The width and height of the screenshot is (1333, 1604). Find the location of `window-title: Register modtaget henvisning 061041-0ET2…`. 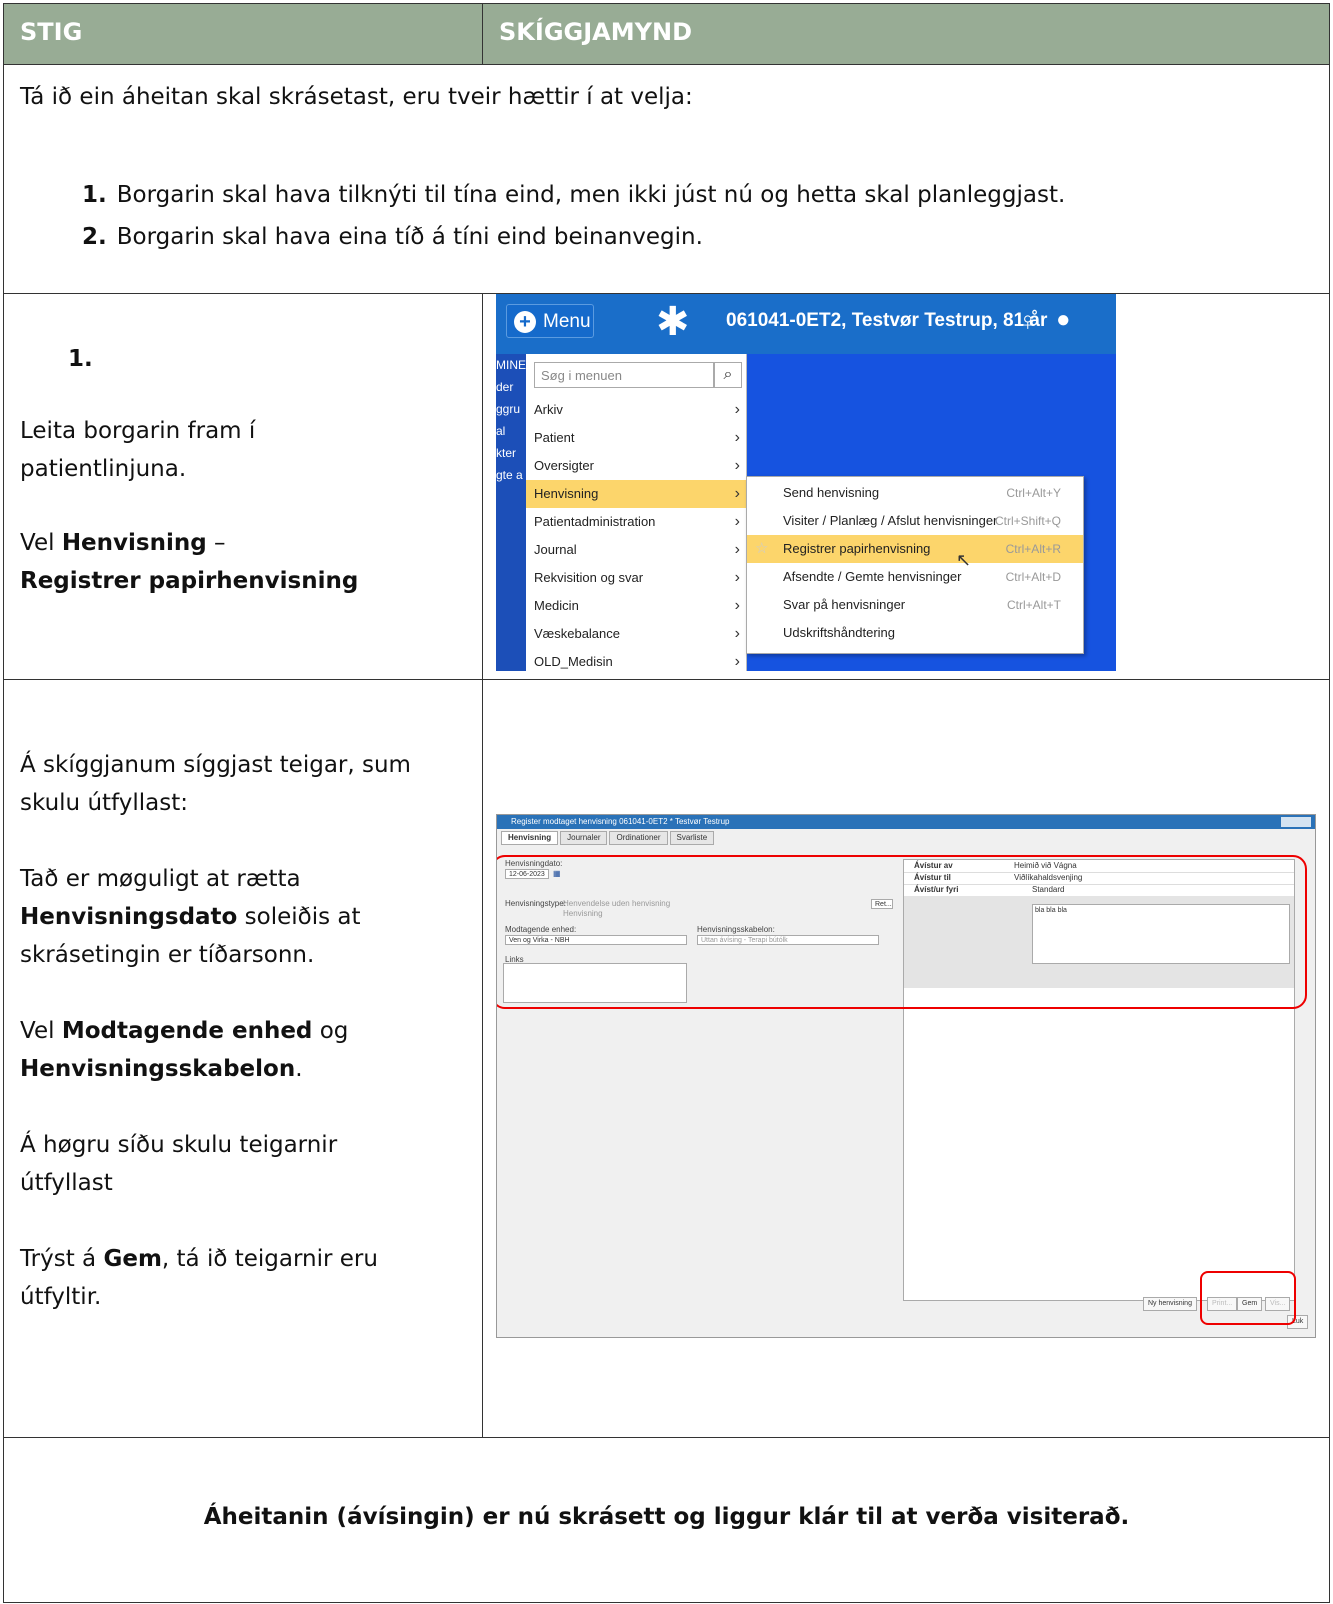

window-title: Register modtaget henvisning 061041-0ET2… is located at coordinates (906, 822).